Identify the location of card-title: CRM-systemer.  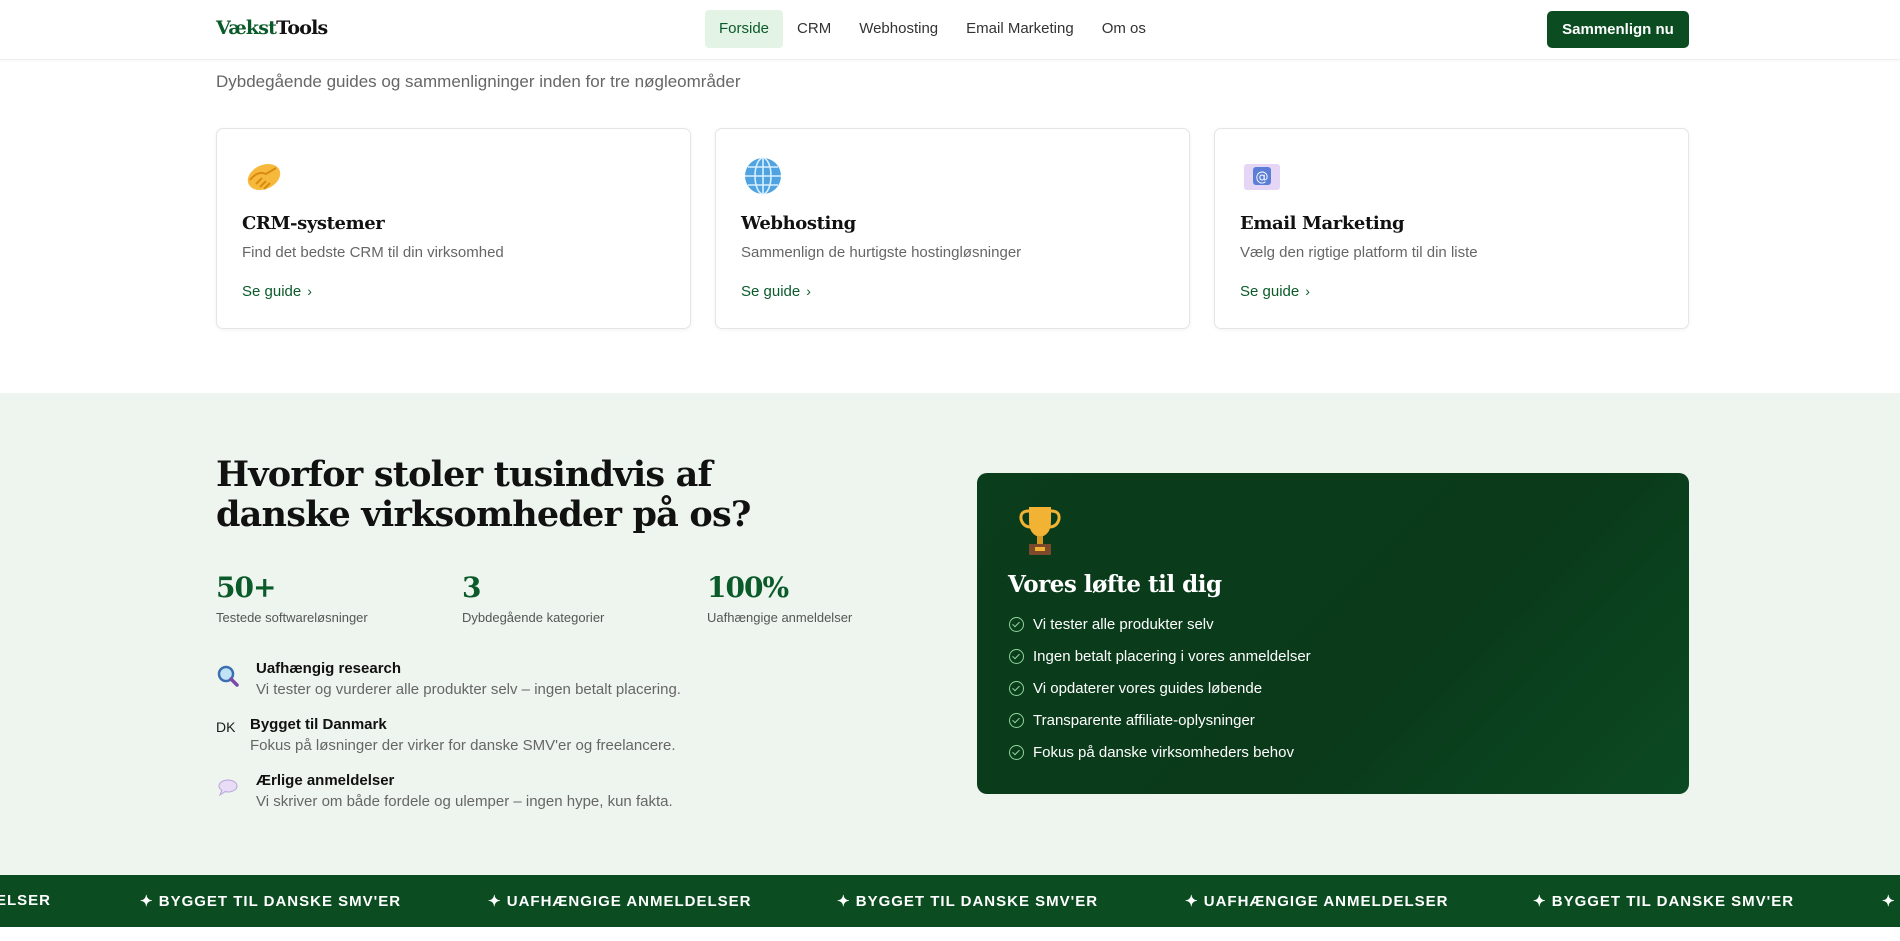
(313, 223).